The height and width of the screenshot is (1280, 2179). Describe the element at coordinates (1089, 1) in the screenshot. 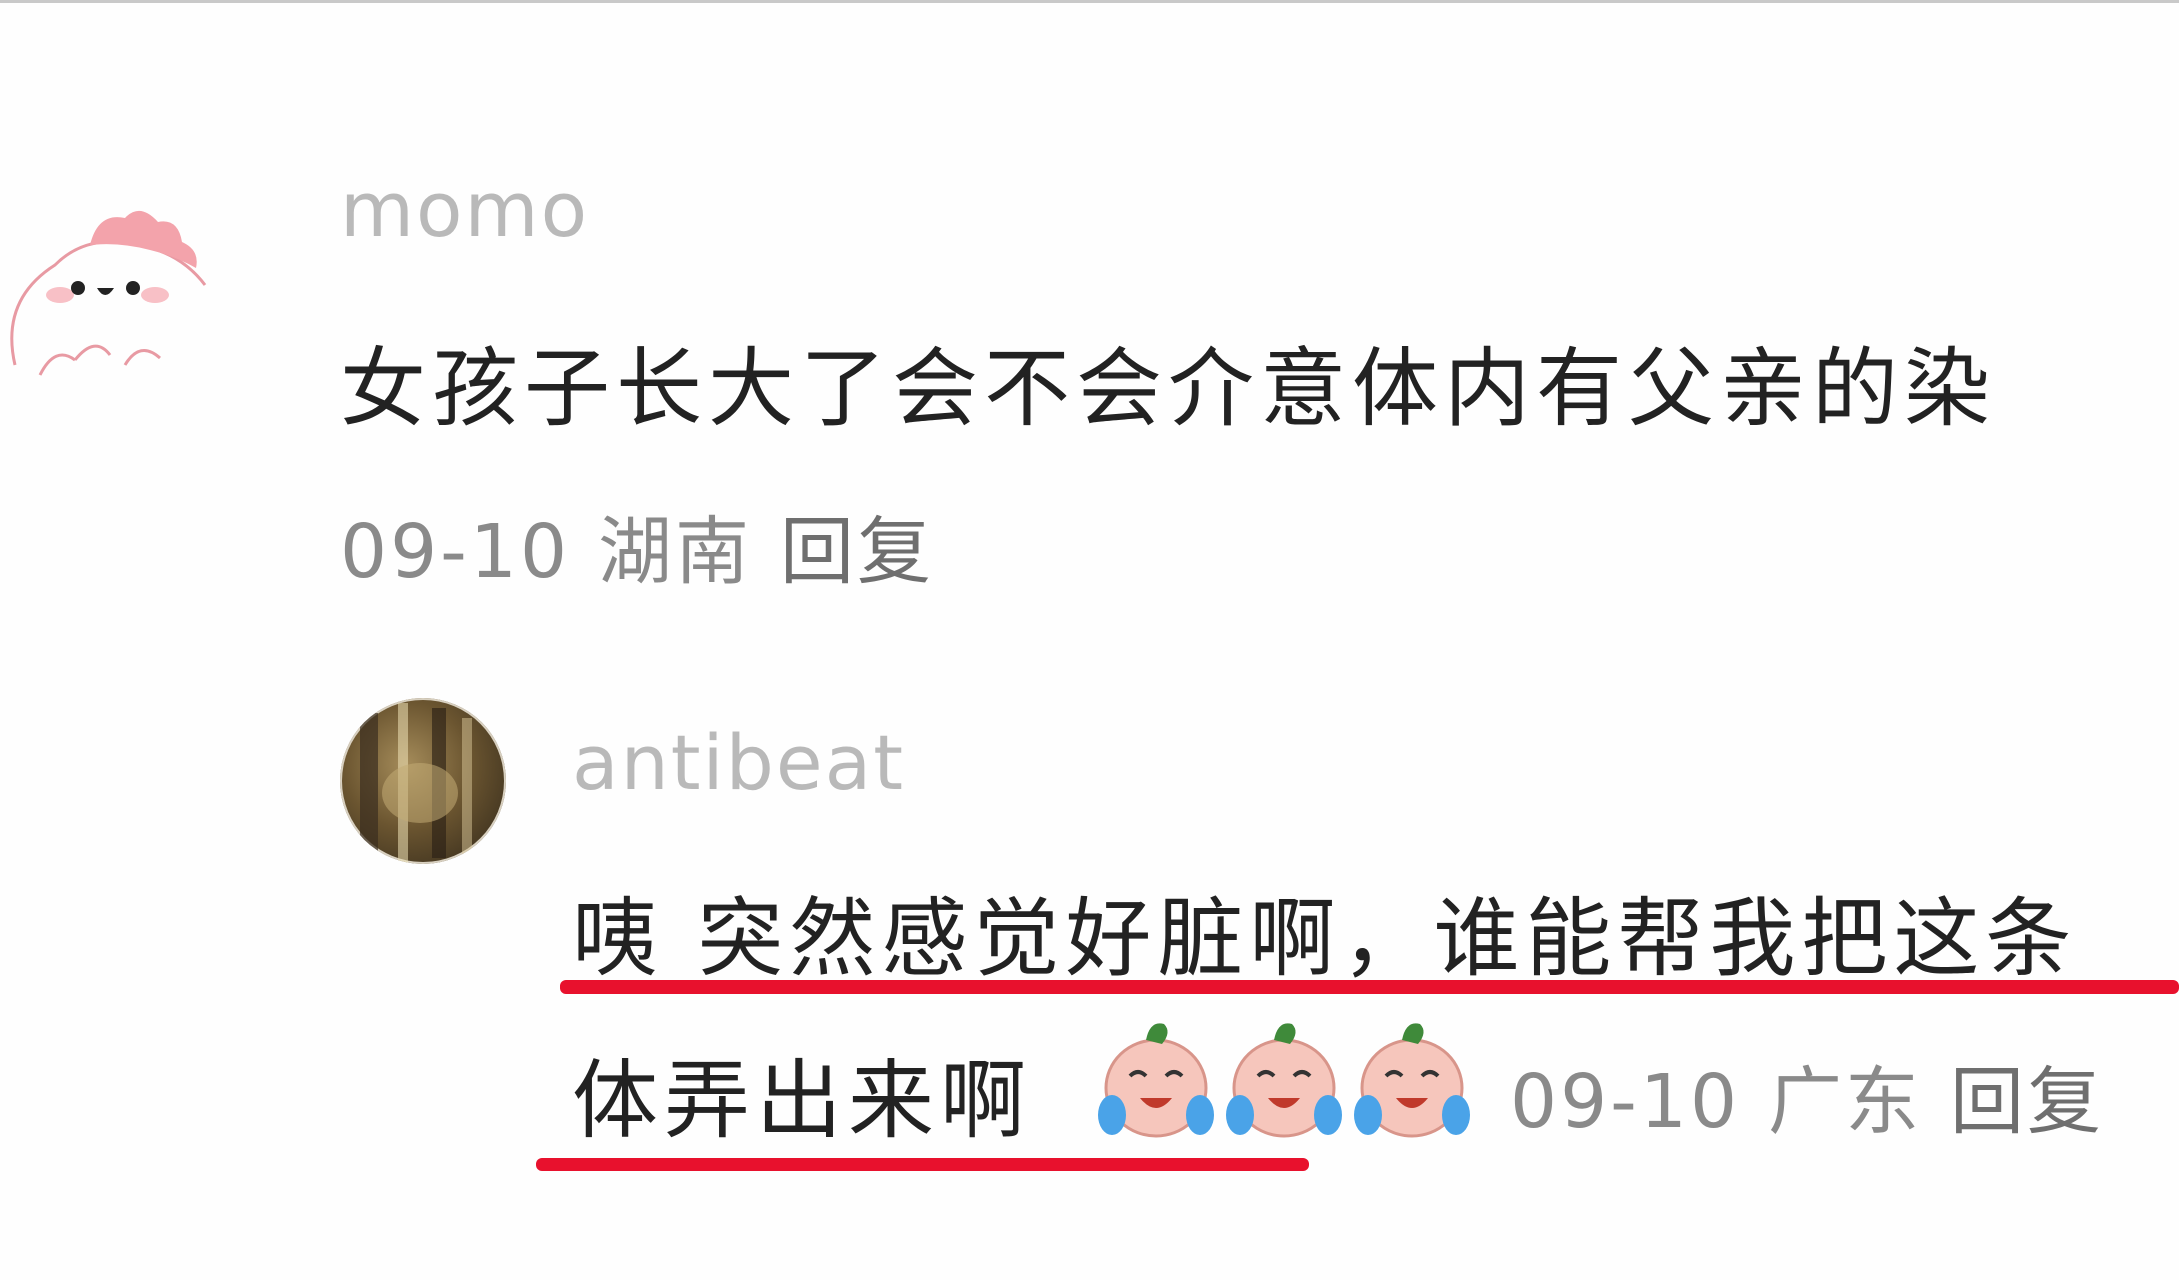

I see `top-divider` at that location.